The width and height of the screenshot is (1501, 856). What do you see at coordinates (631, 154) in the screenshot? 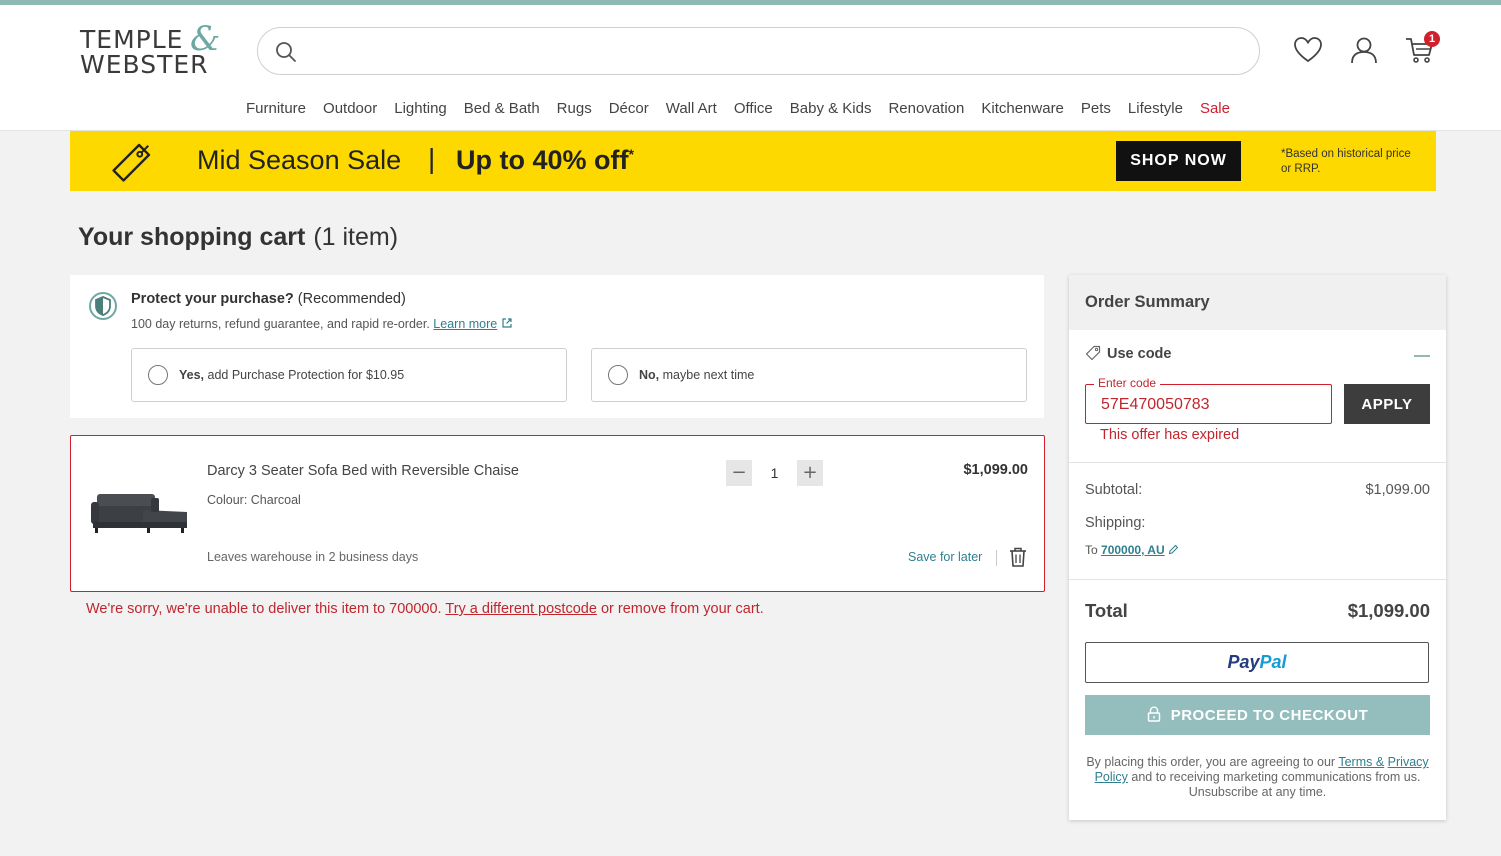
I see `promo-offer-mark: *` at bounding box center [631, 154].